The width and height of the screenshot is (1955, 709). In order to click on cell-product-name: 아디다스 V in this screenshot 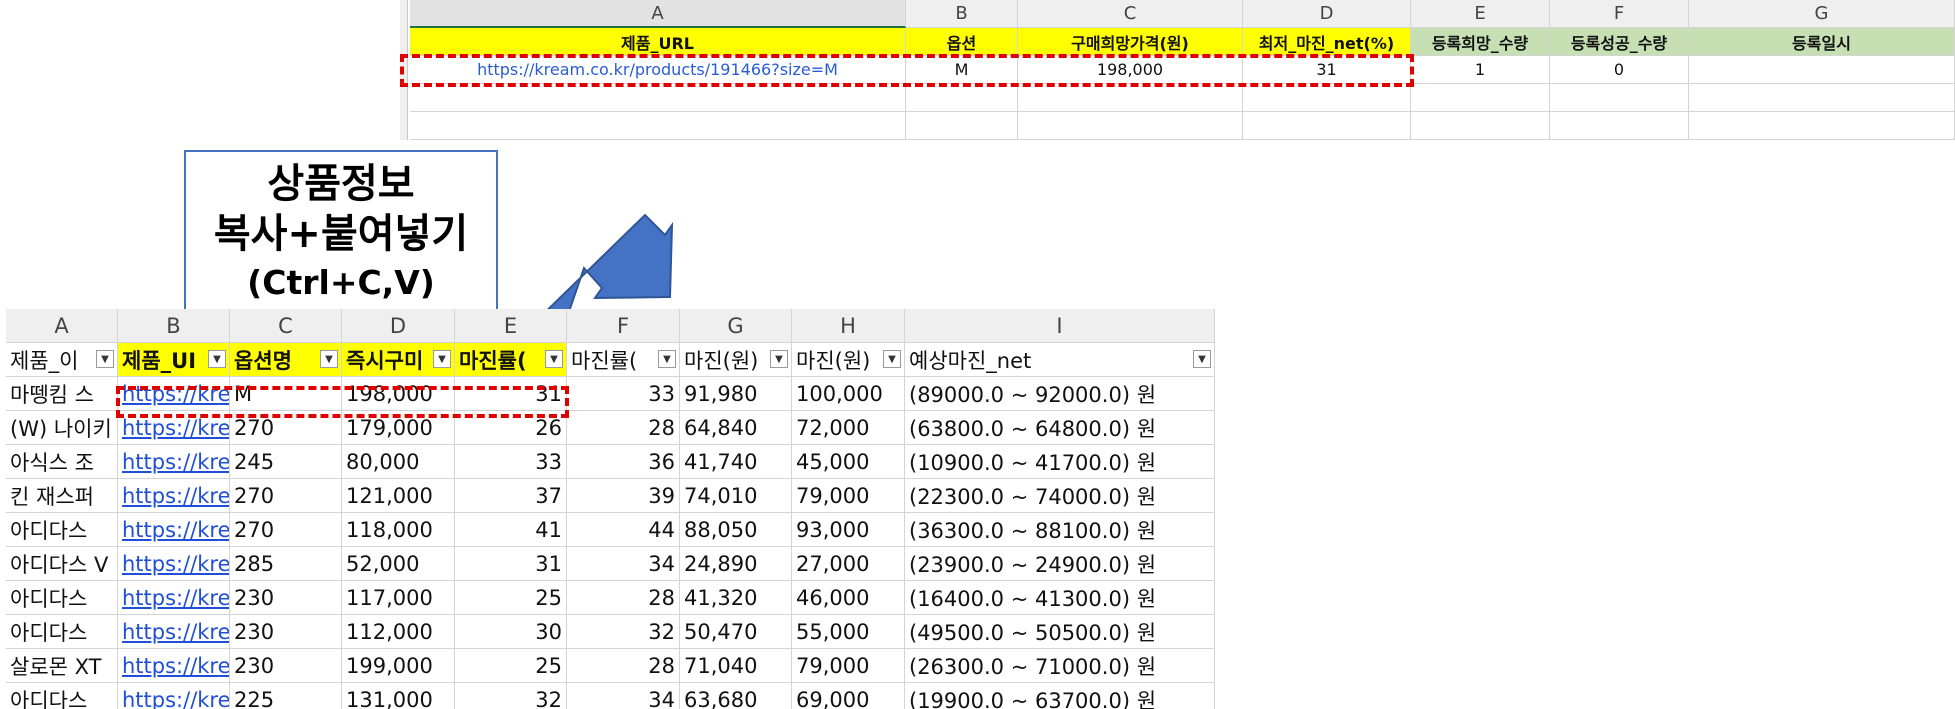, I will do `click(62, 564)`.